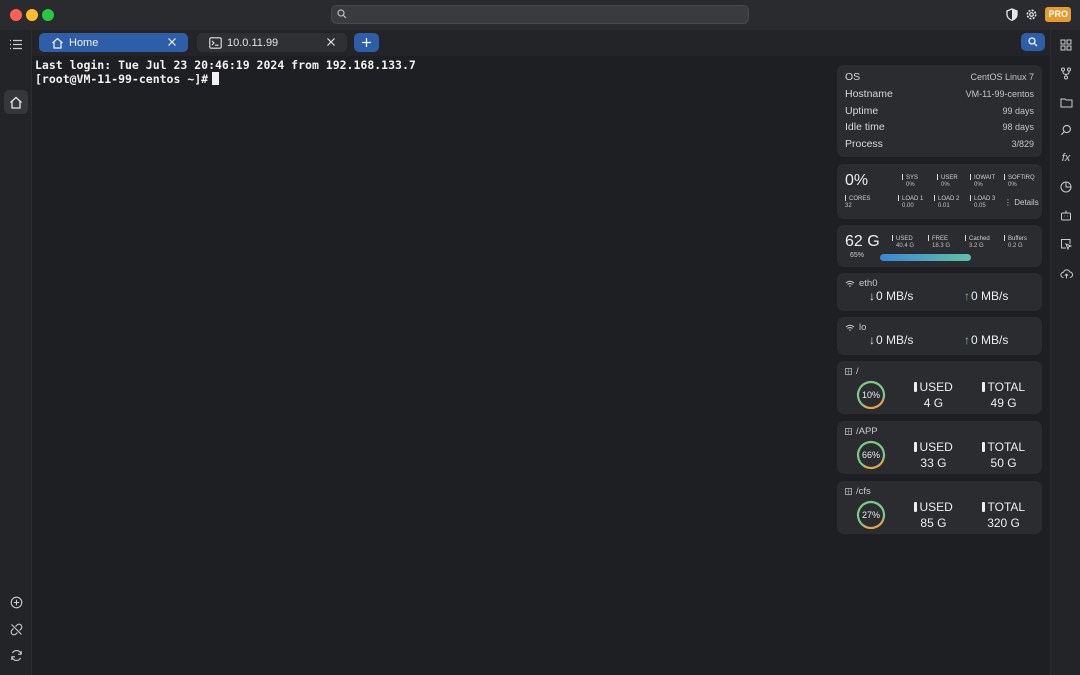 Image resolution: width=1080 pixels, height=675 pixels. What do you see at coordinates (848, 206) in the screenshot?
I see `stat-value: 32` at bounding box center [848, 206].